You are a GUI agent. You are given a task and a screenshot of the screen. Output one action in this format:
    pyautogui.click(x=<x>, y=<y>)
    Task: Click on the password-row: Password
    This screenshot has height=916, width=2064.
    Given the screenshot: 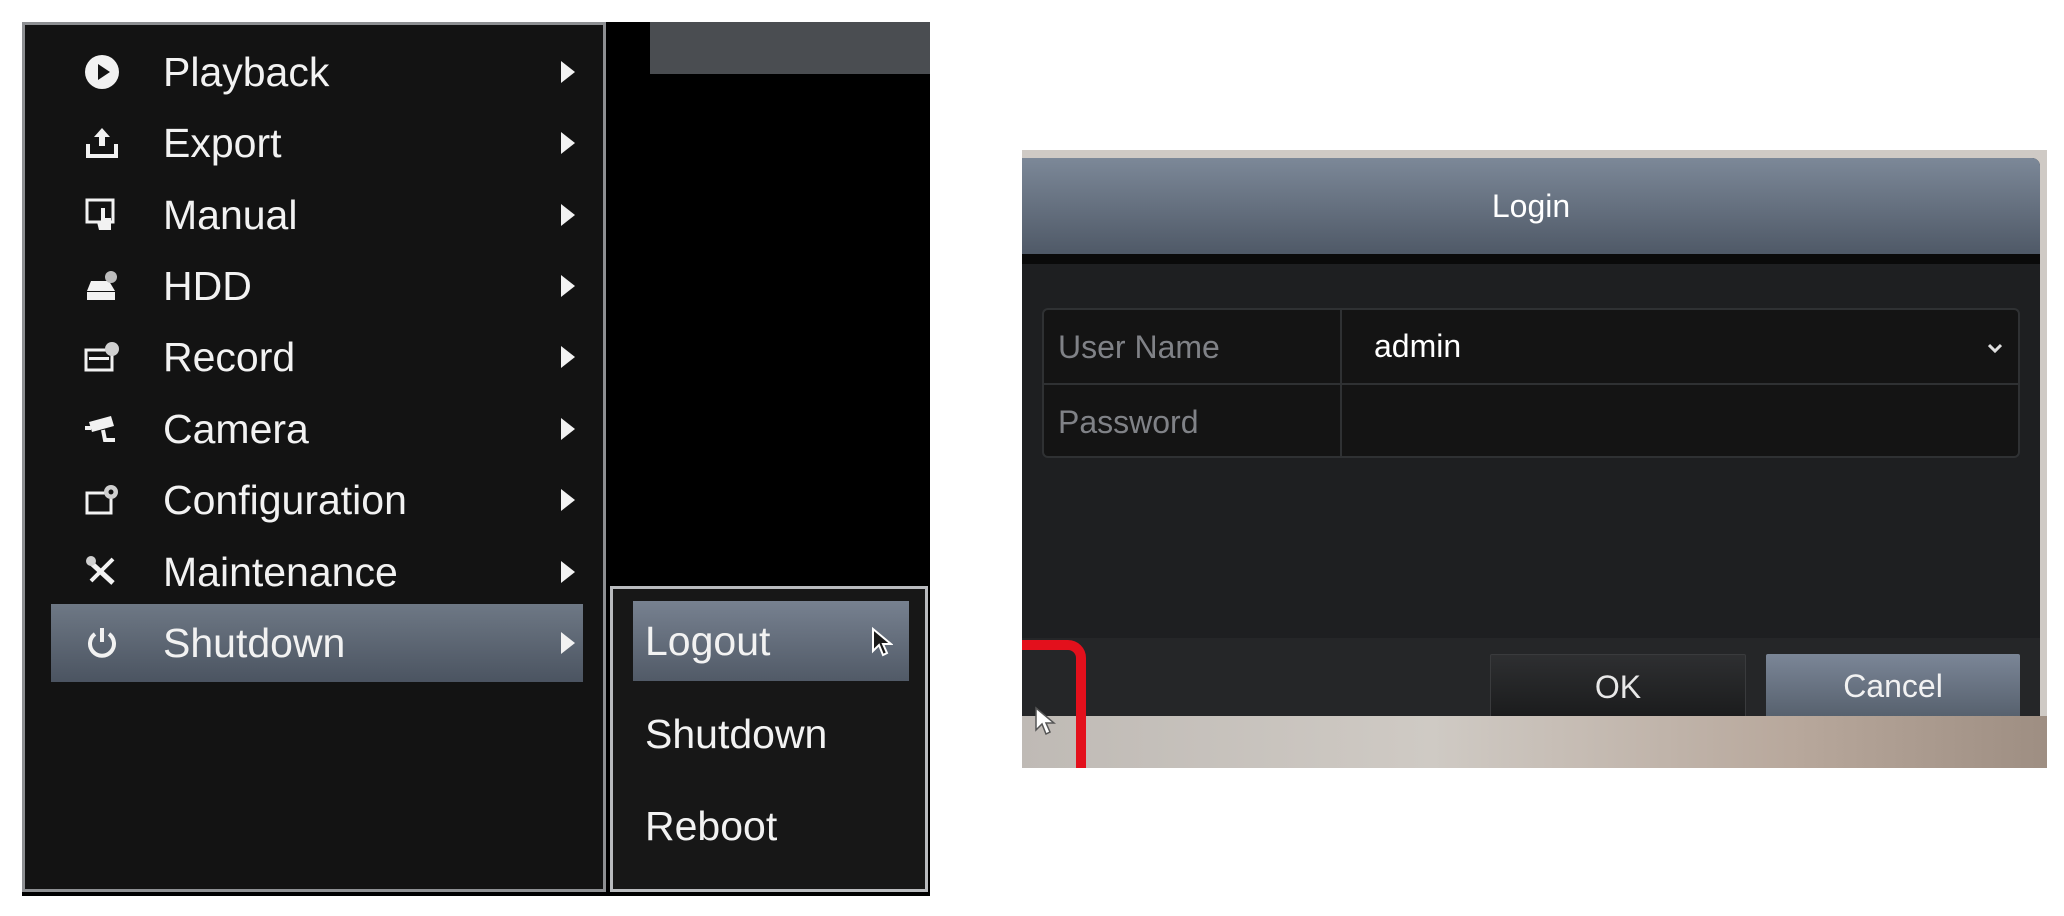 What is the action you would take?
    pyautogui.click(x=1531, y=422)
    